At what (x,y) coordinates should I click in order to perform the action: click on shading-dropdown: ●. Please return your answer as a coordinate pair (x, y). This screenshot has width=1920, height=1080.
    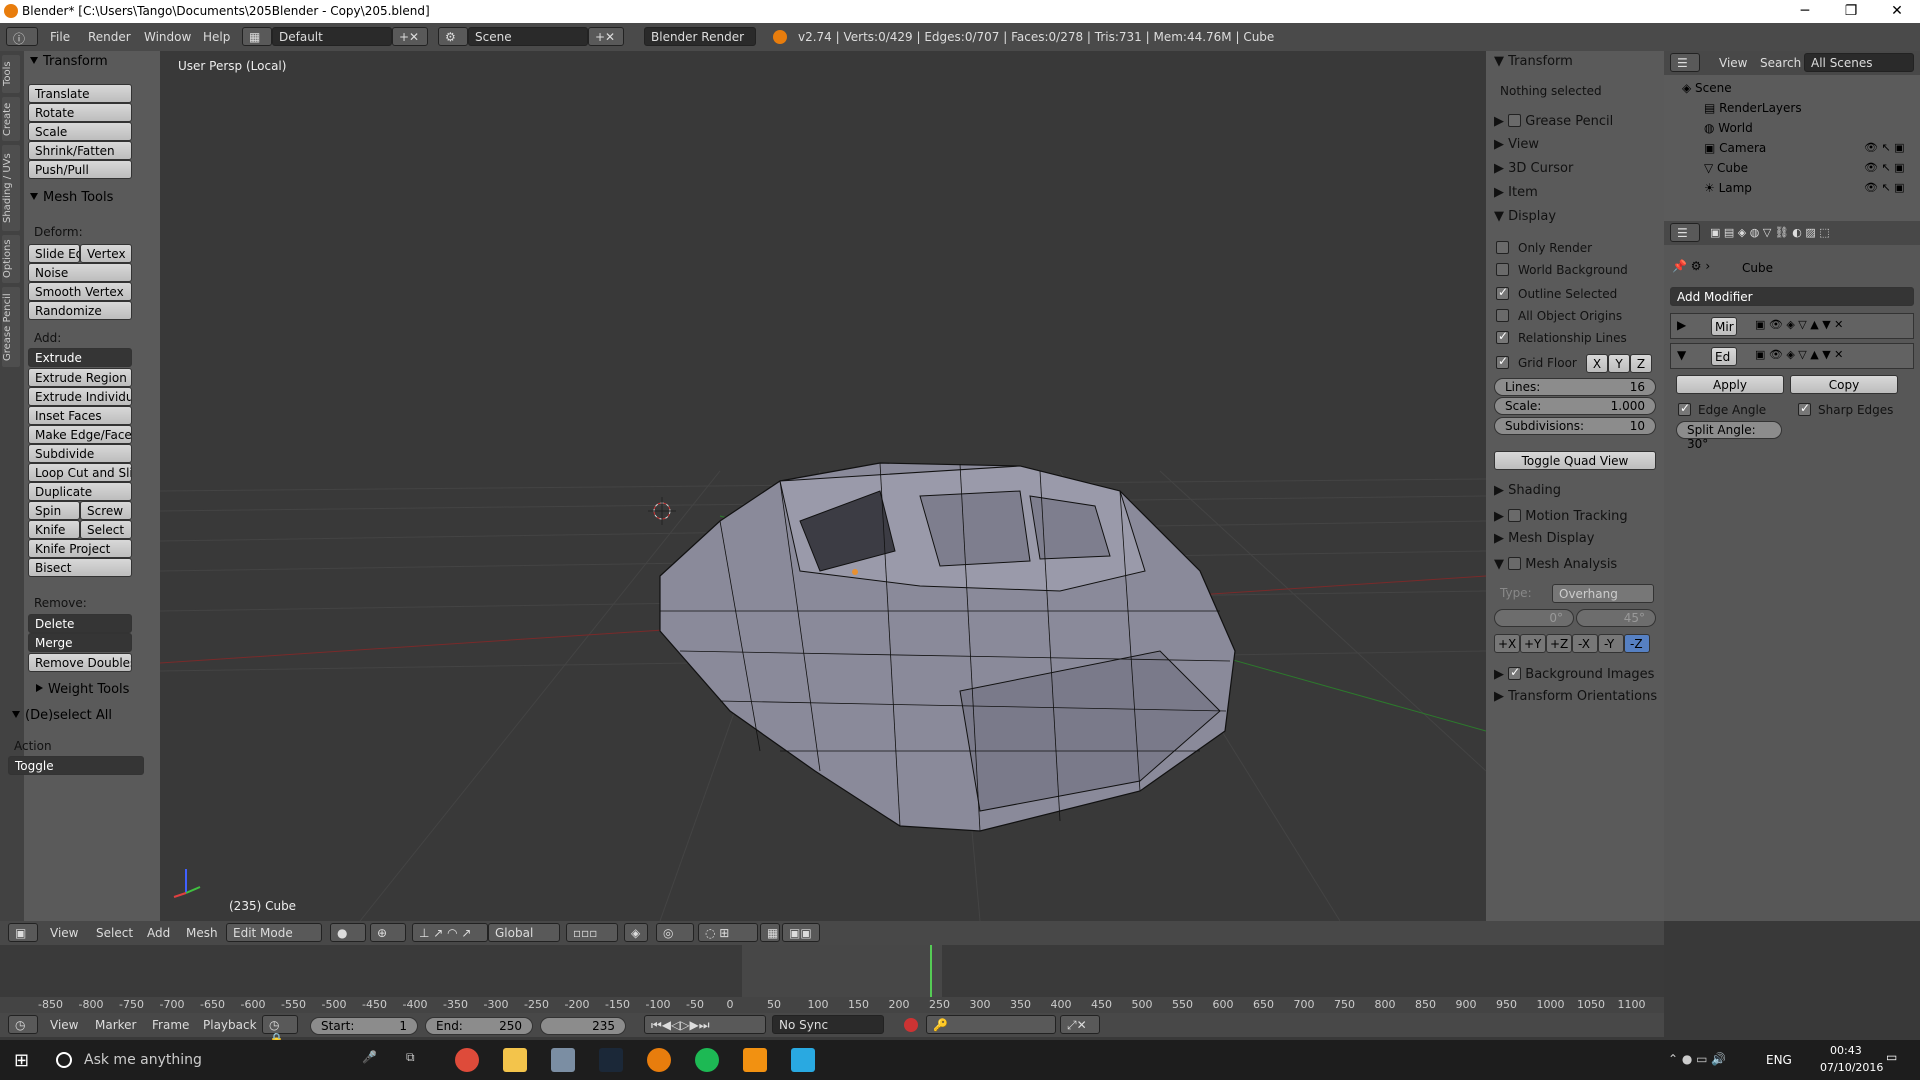
    Looking at the image, I should click on (348, 932).